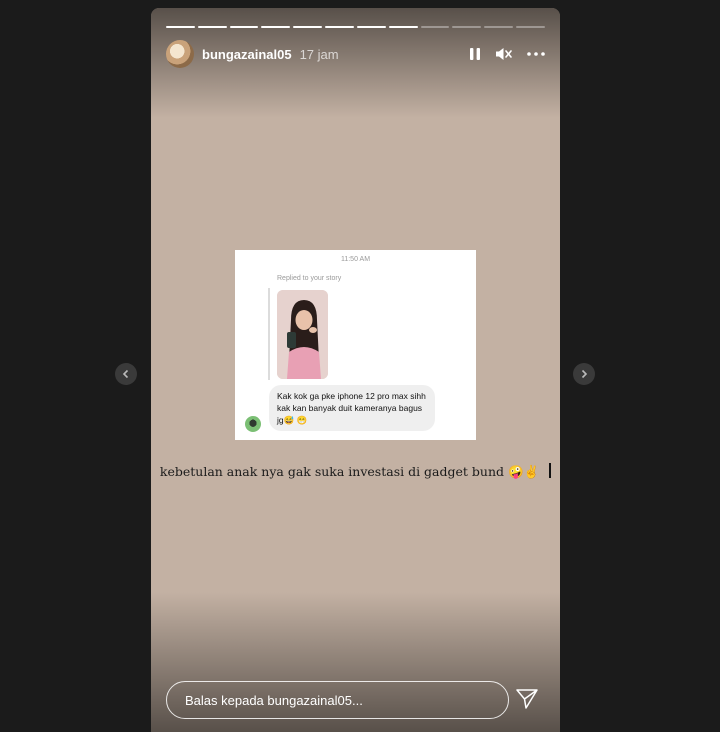 The width and height of the screenshot is (720, 732). I want to click on message-time: 11:50 AM, so click(355, 259).